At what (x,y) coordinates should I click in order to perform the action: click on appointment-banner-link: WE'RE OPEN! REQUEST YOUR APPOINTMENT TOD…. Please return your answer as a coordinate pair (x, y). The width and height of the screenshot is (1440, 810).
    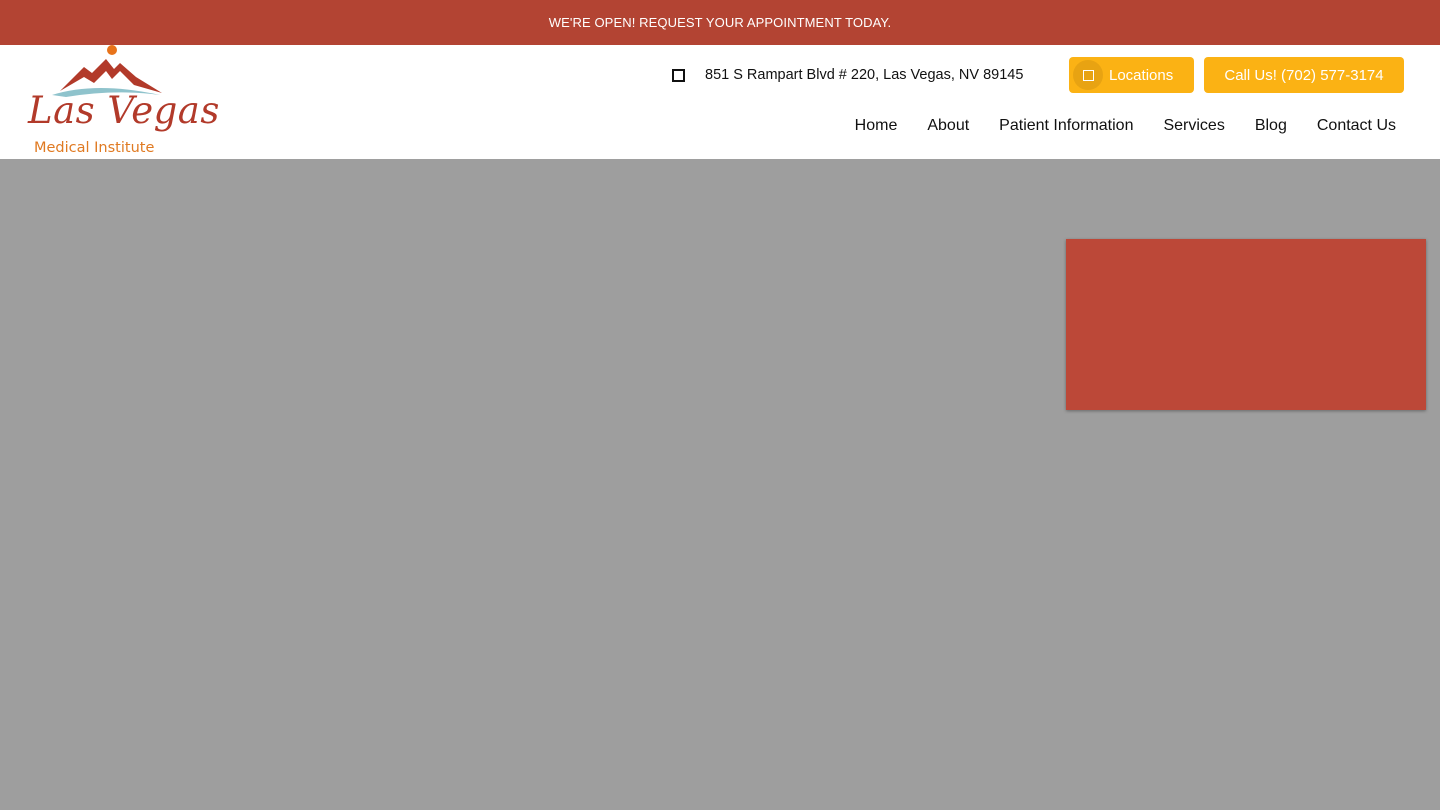
    Looking at the image, I should click on (720, 22).